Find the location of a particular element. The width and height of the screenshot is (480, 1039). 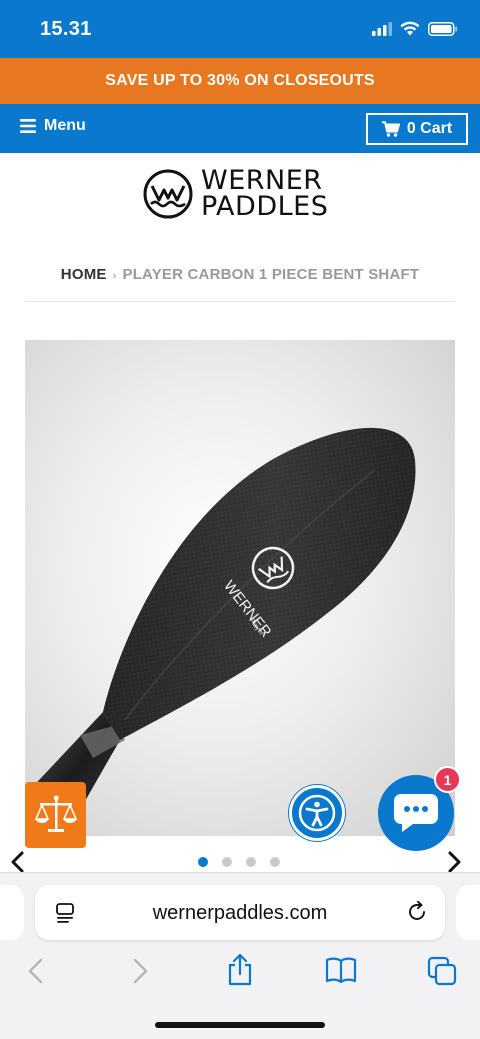

share-icon is located at coordinates (240, 969).